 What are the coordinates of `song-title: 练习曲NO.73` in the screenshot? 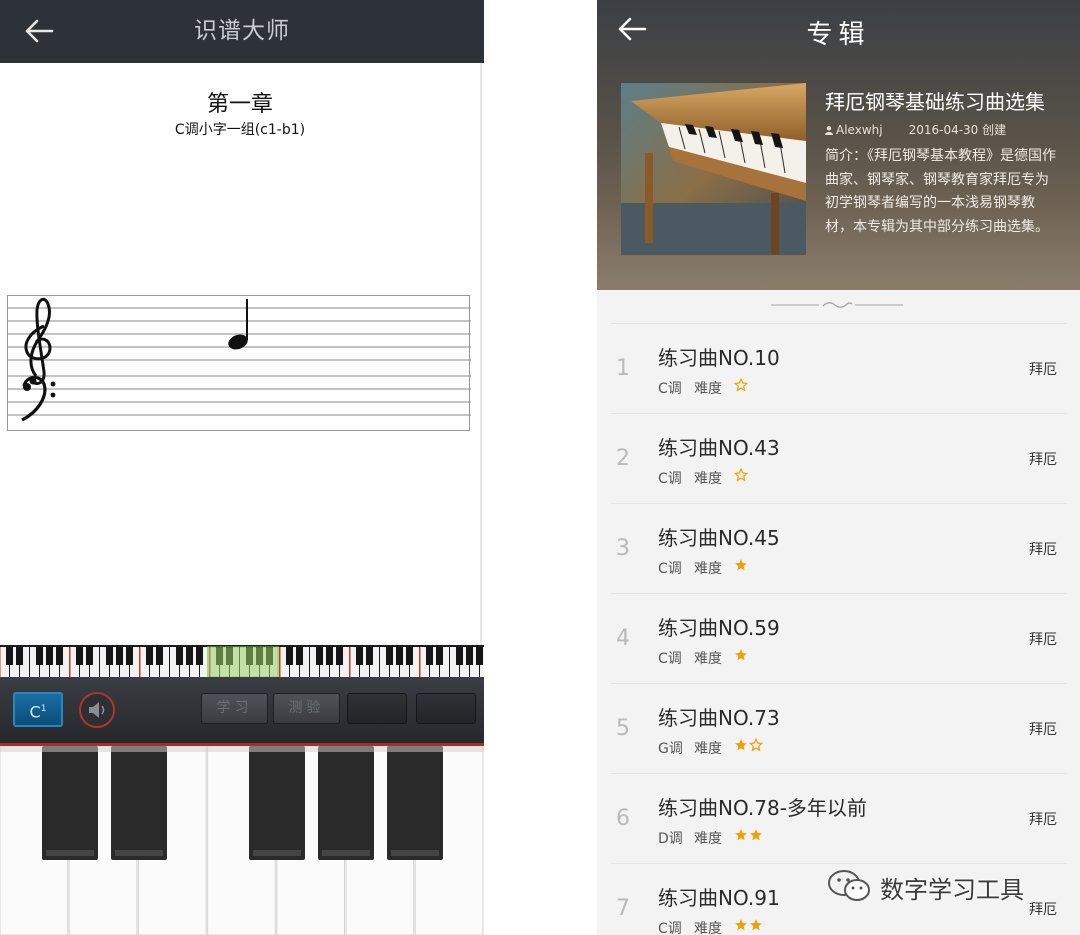 It's located at (719, 718).